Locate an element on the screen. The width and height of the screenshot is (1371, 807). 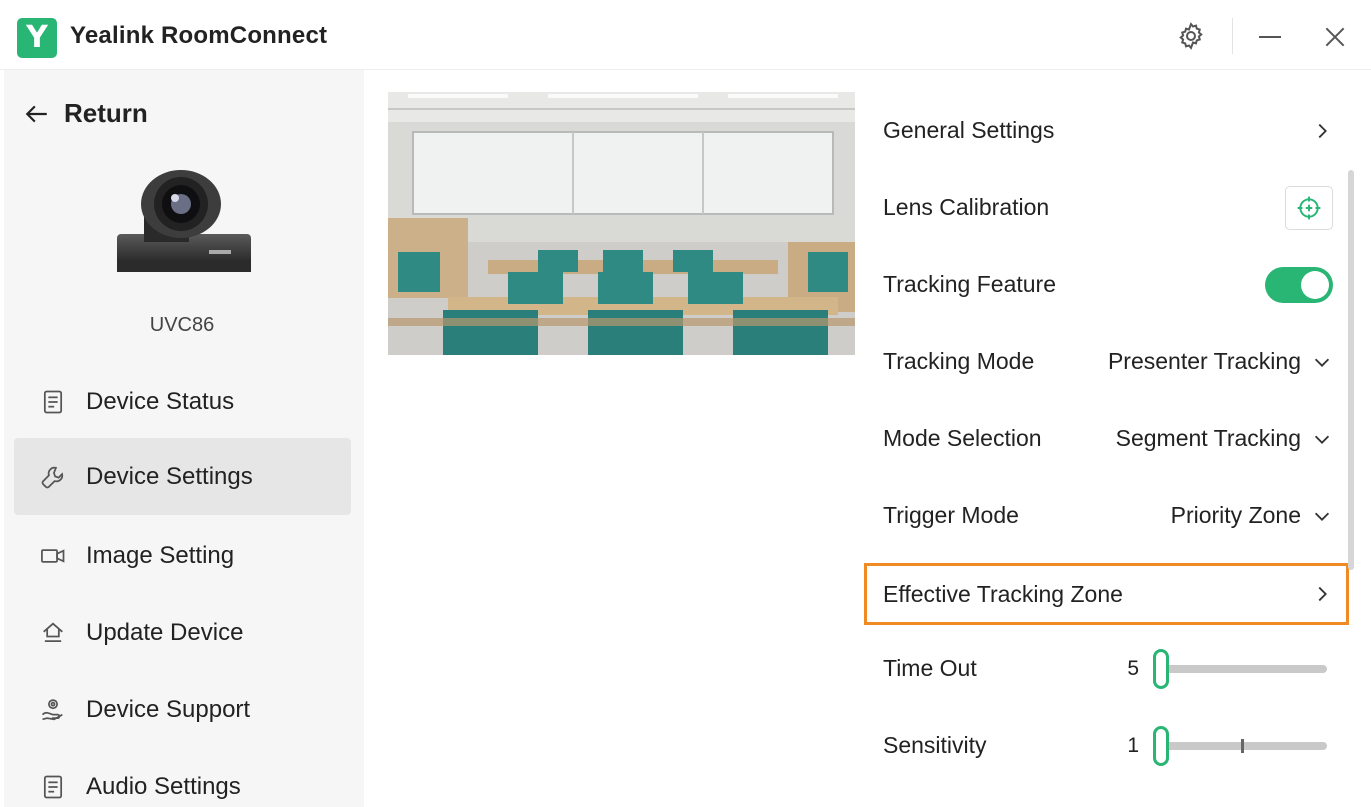
slider-tick is located at coordinates (1242, 745).